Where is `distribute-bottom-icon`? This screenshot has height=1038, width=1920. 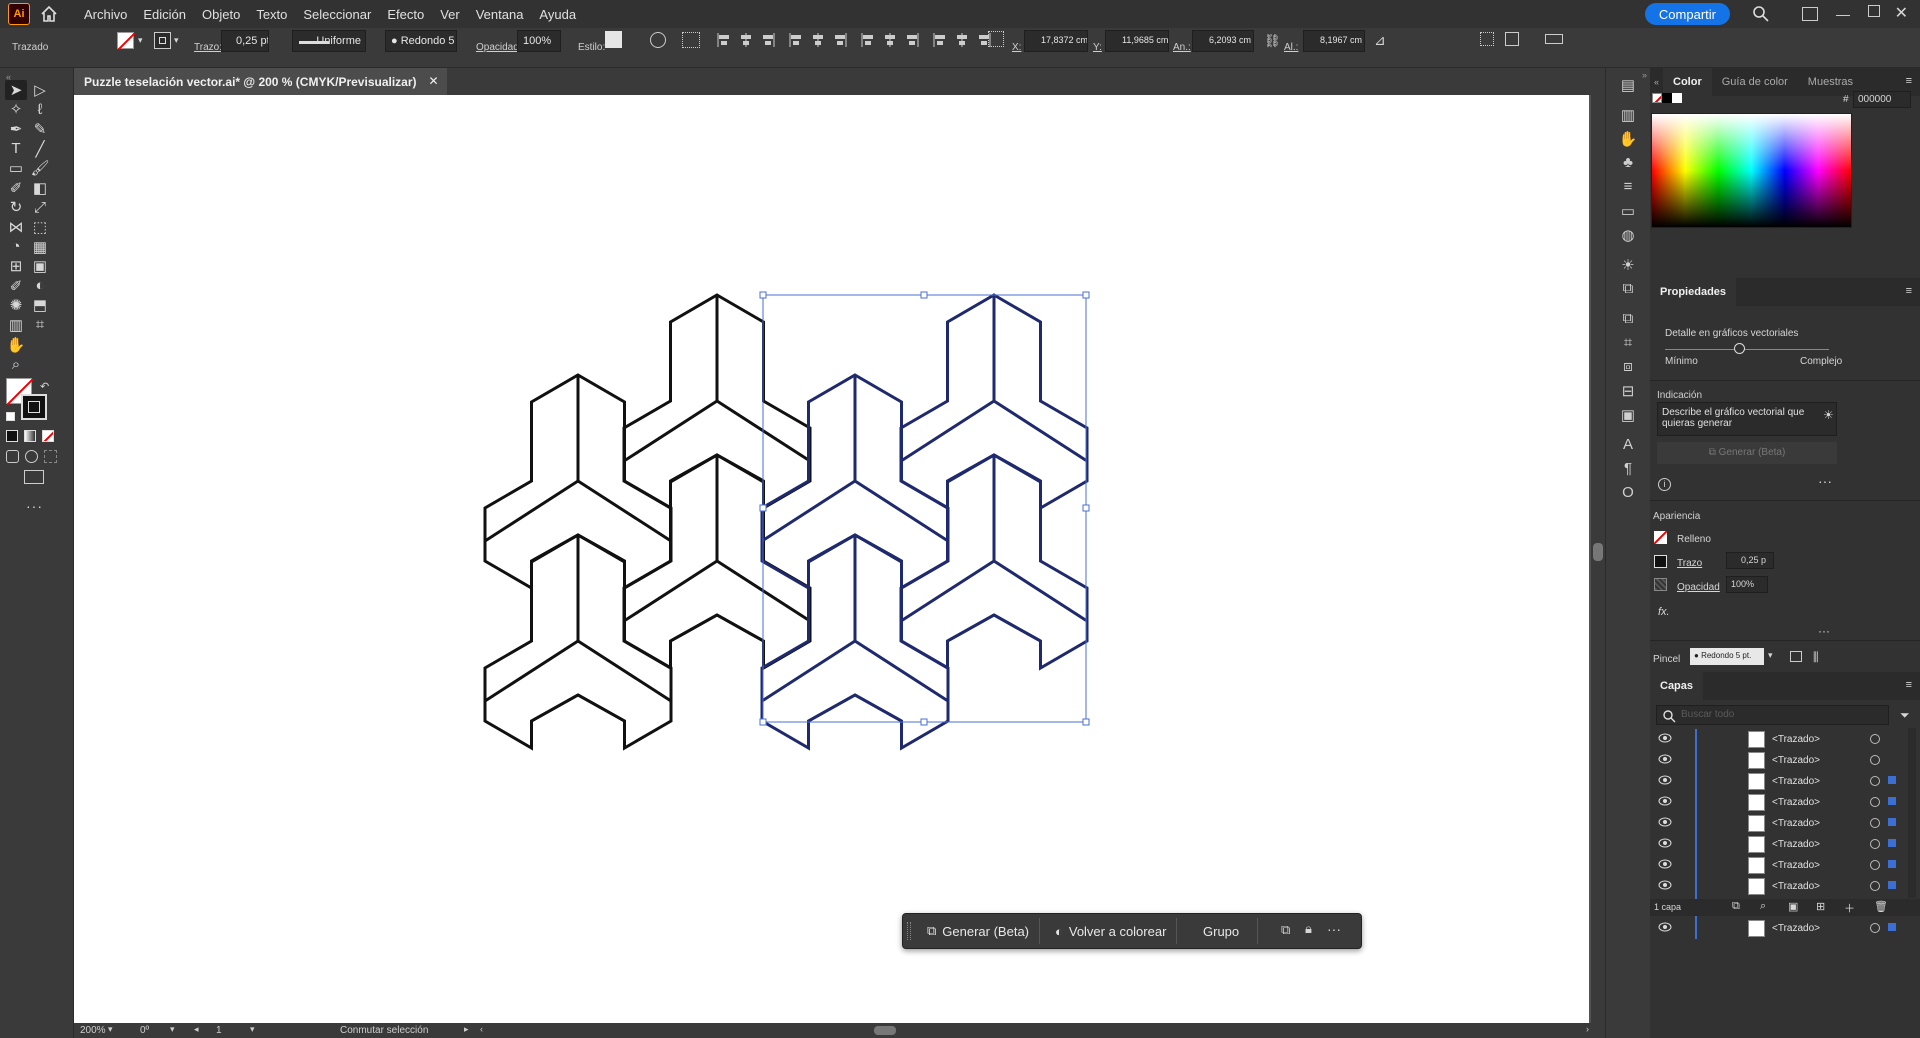 distribute-bottom-icon is located at coordinates (912, 40).